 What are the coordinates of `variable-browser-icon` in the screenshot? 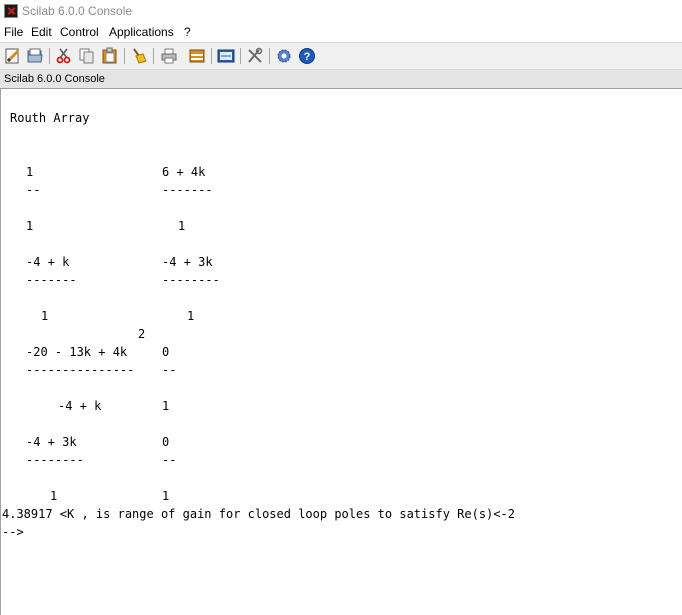 It's located at (197, 56).